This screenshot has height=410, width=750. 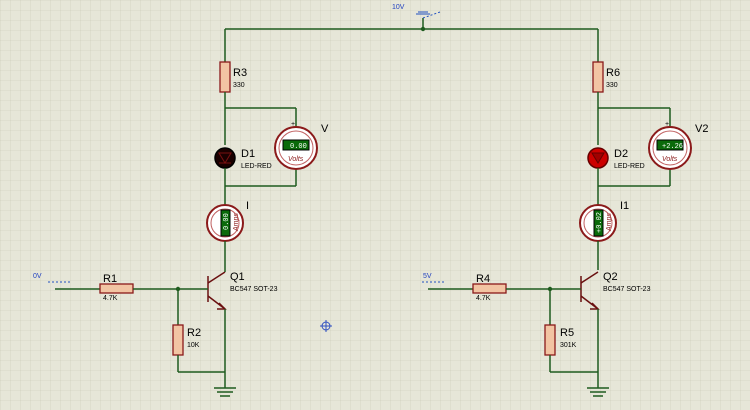 I want to click on label-r3-value: 330, so click(x=239, y=85).